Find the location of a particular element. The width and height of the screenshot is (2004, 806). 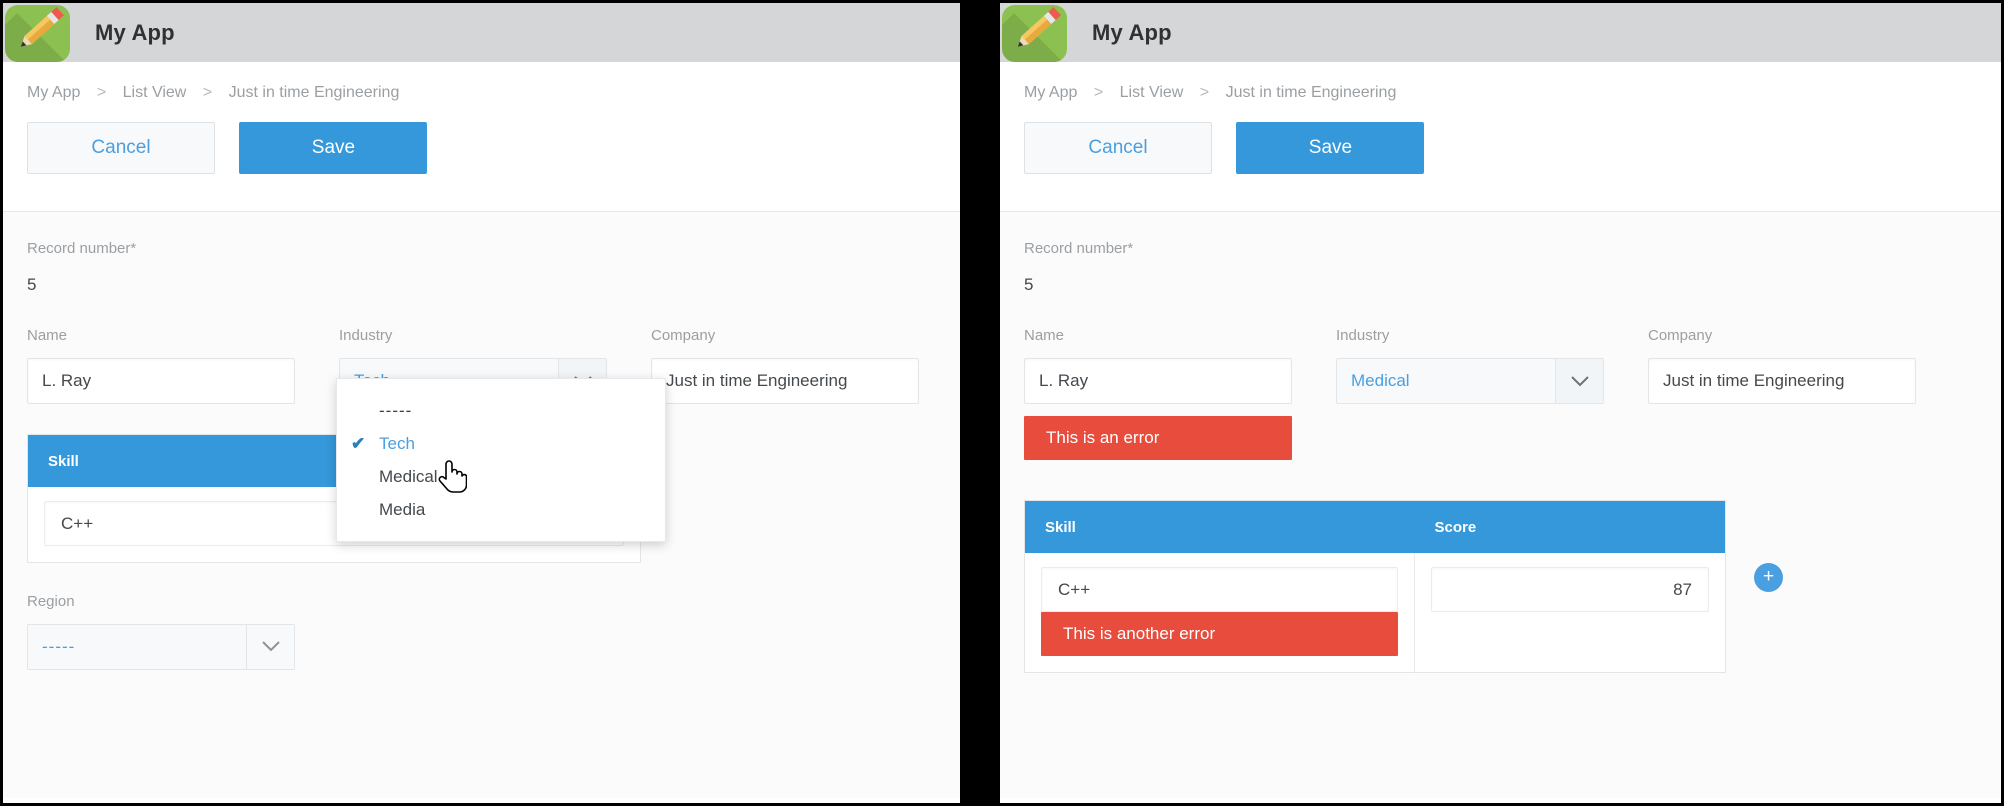

add-row-button: + is located at coordinates (1768, 577).